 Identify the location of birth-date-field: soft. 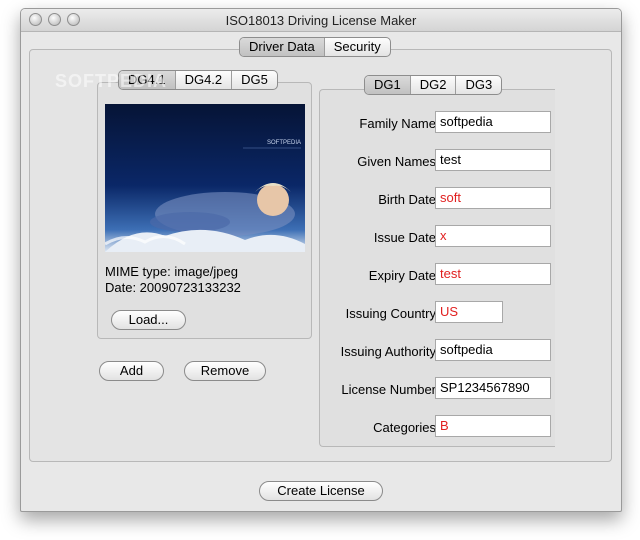
(493, 198).